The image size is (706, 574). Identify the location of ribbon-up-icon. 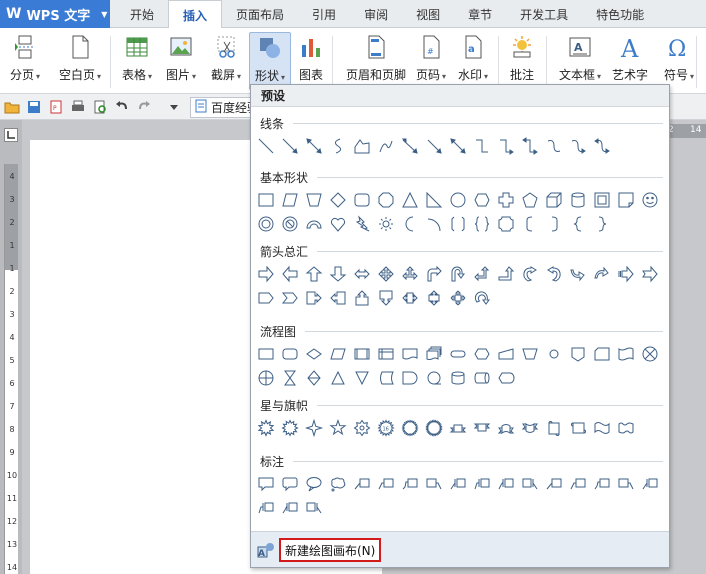
(458, 428).